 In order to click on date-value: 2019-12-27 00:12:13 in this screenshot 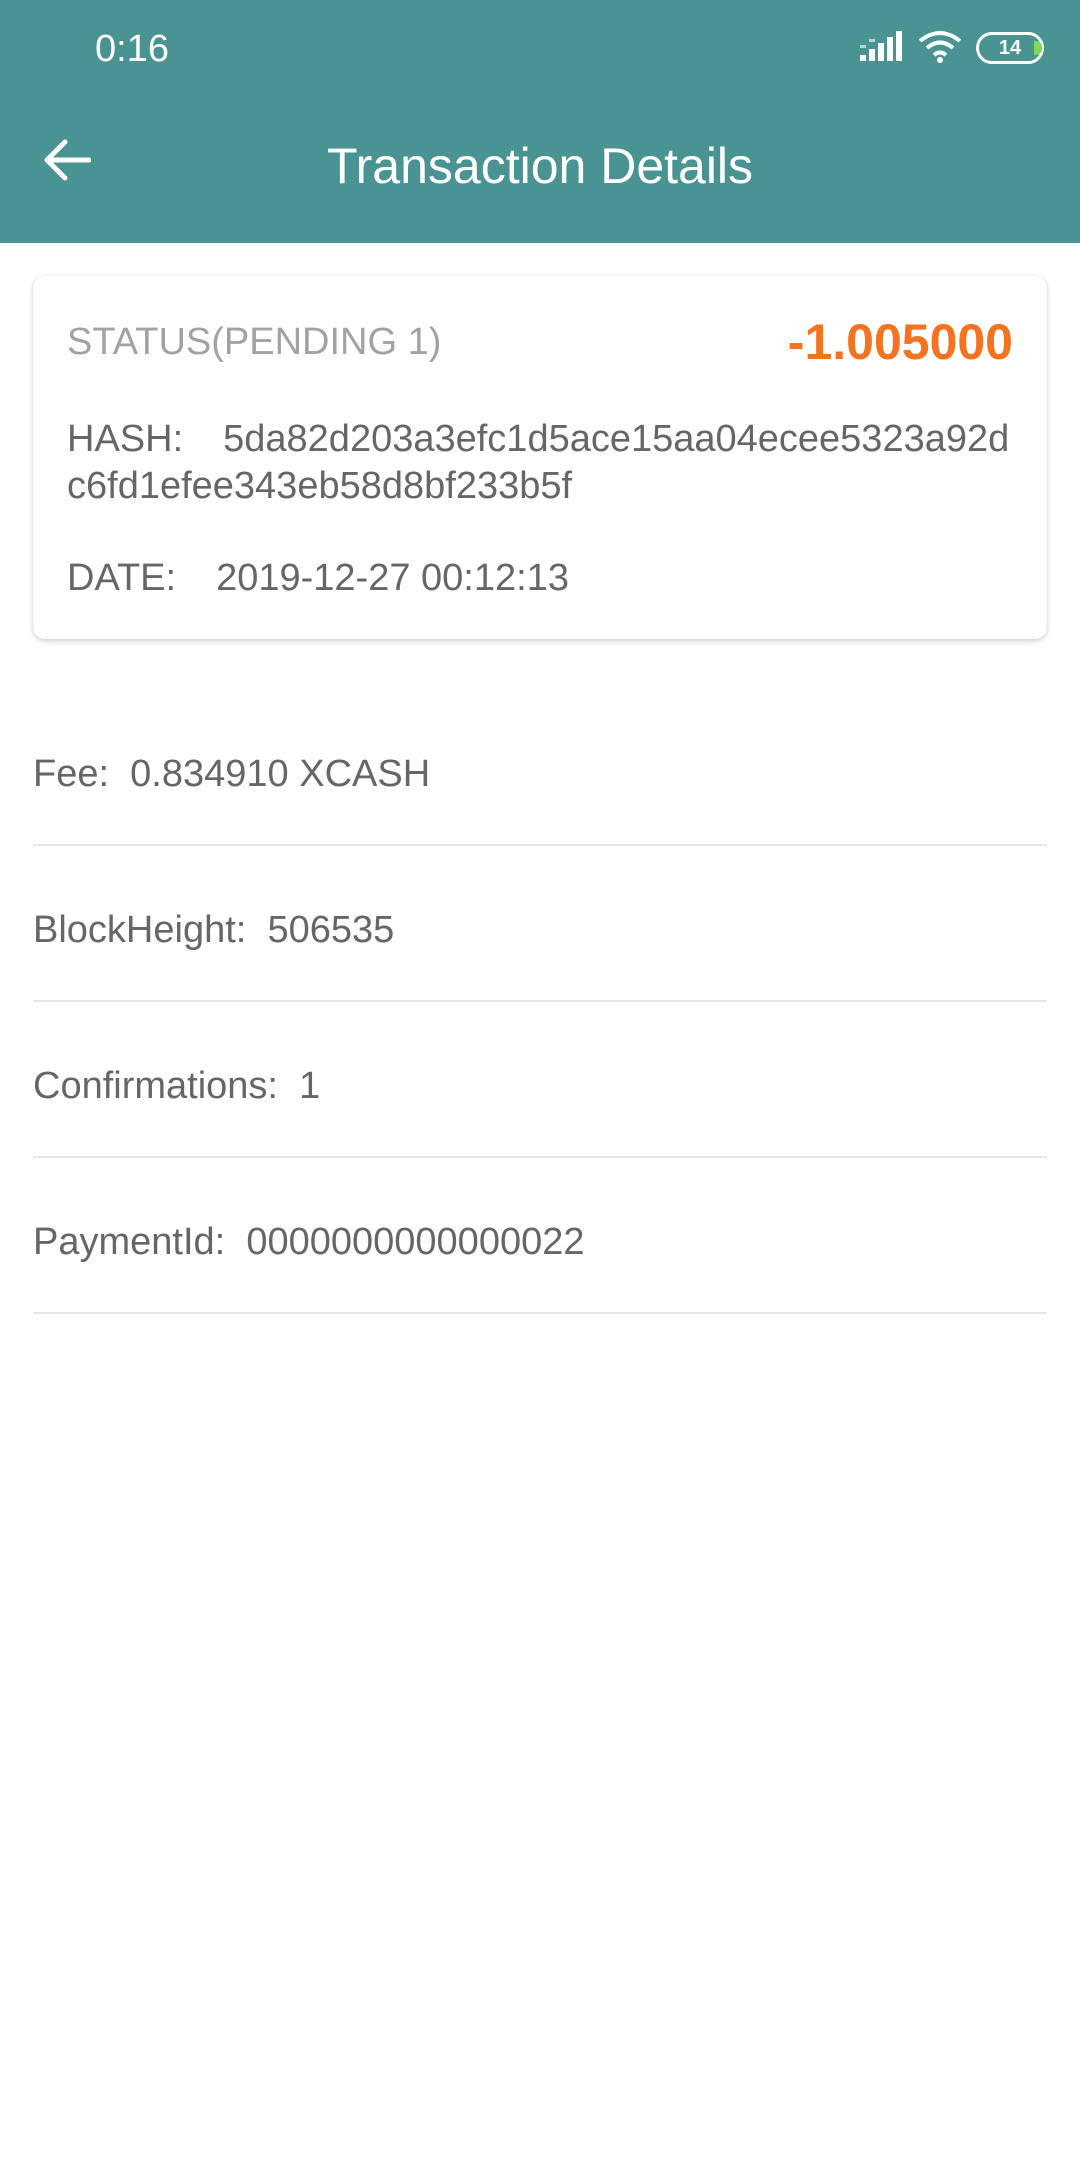, I will do `click(392, 578)`.